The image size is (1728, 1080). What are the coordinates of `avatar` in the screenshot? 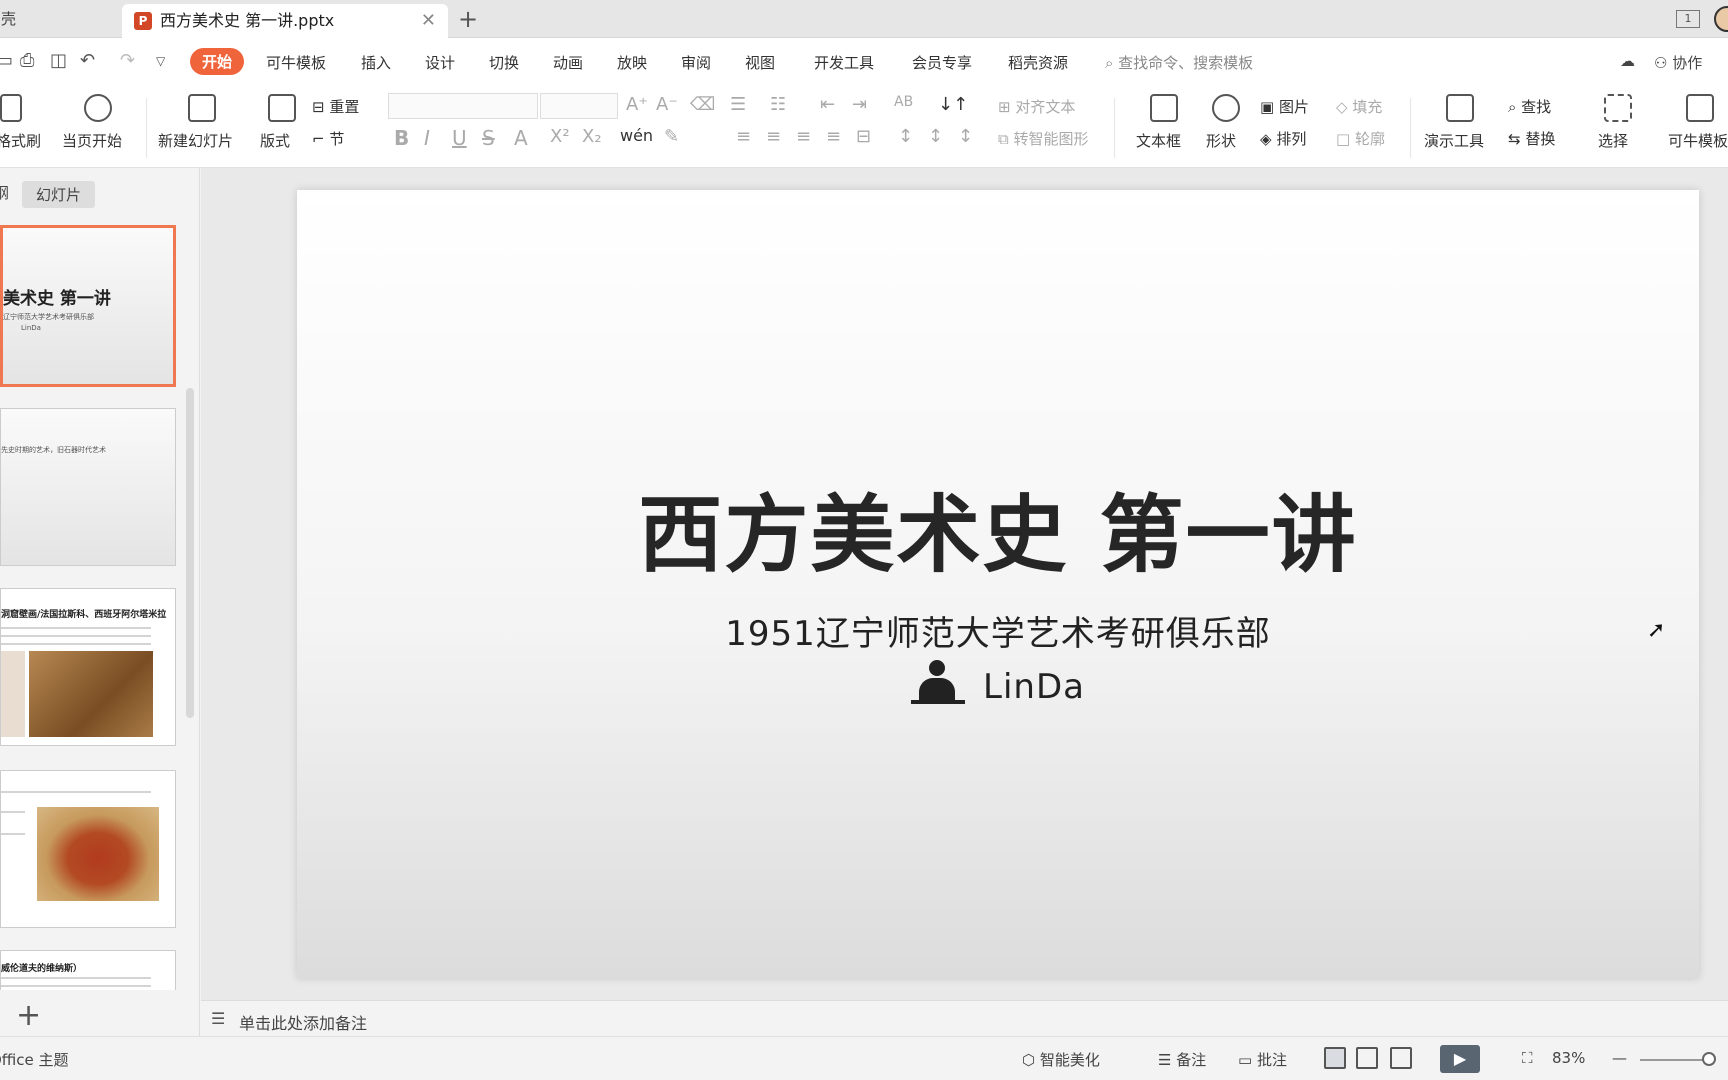 It's located at (1721, 19).